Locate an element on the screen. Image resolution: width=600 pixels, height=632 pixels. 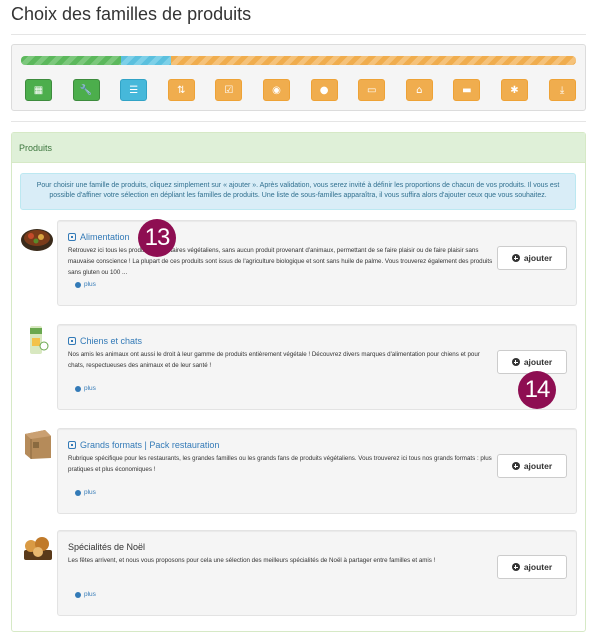
annotation-badge: 14 is located at coordinates (537, 390).